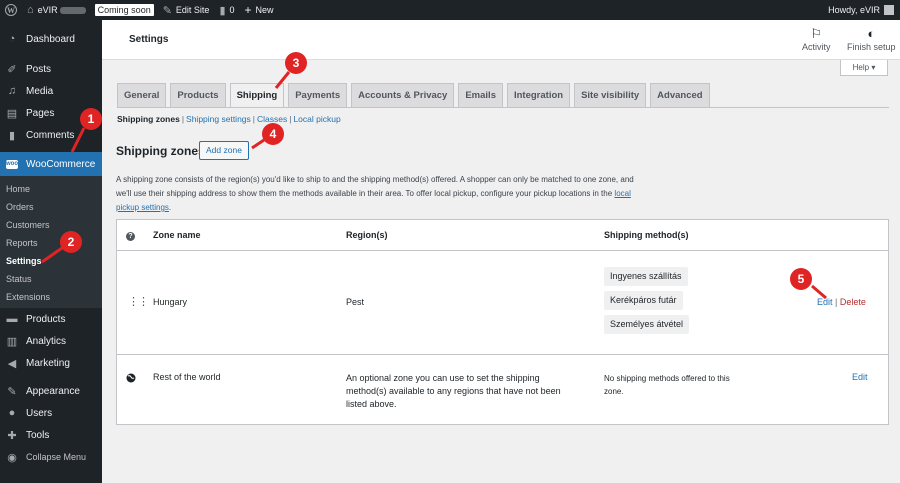 The width and height of the screenshot is (900, 483). Describe the element at coordinates (51, 297) in the screenshot. I see `submenu-extensions: Extensions` at that location.